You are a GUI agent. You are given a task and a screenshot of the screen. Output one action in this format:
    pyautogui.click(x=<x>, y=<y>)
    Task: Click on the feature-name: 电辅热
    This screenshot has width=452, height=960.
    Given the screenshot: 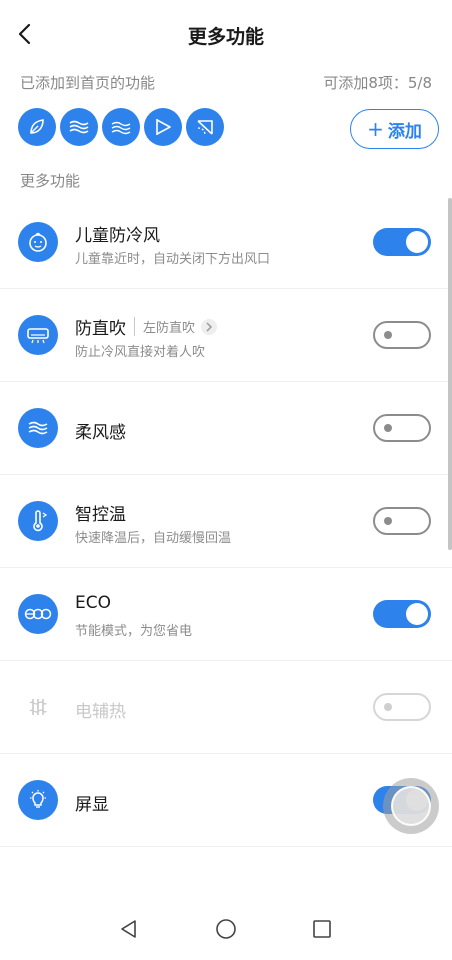 What is the action you would take?
    pyautogui.click(x=100, y=712)
    